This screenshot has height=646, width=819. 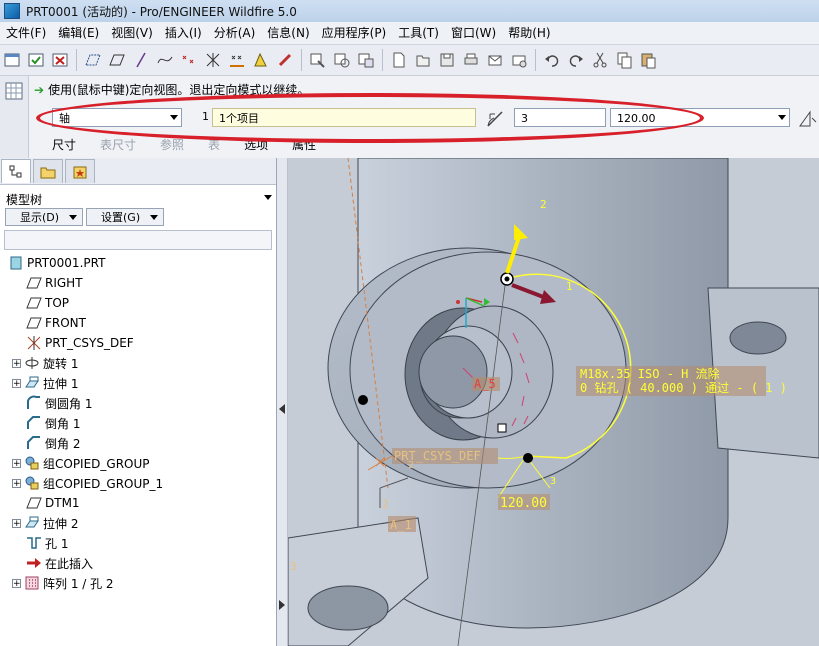 I want to click on collapse-left-icon, so click(x=282, y=409).